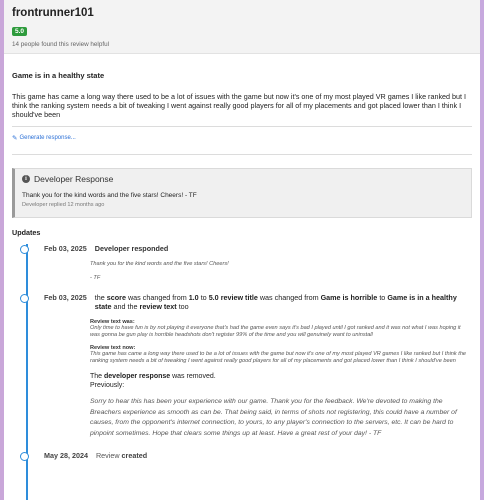  Describe the element at coordinates (63, 205) in the screenshot. I see `developer-response-meta: Developer replied 12 months ago` at that location.